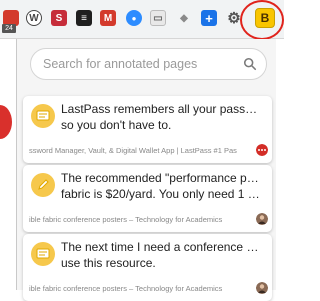  Describe the element at coordinates (8, 164) in the screenshot. I see `page-behind-popup` at that location.